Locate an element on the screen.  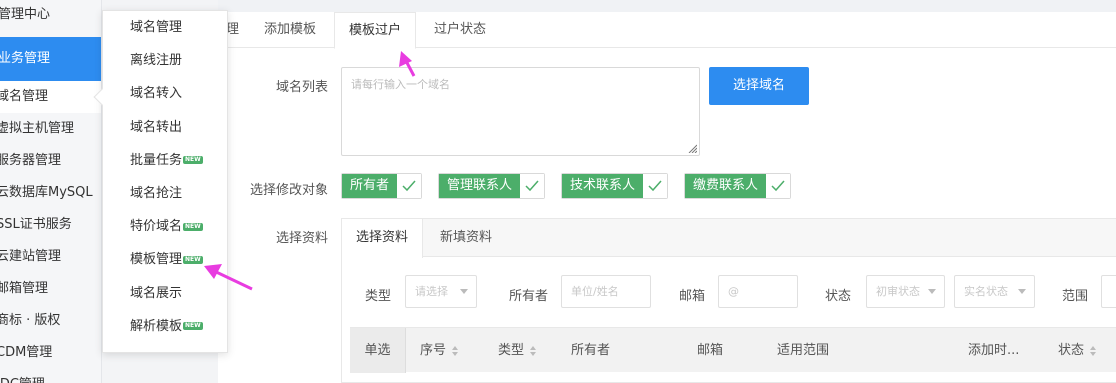
filter-verify-status-select: 实名状态 is located at coordinates (994, 291).